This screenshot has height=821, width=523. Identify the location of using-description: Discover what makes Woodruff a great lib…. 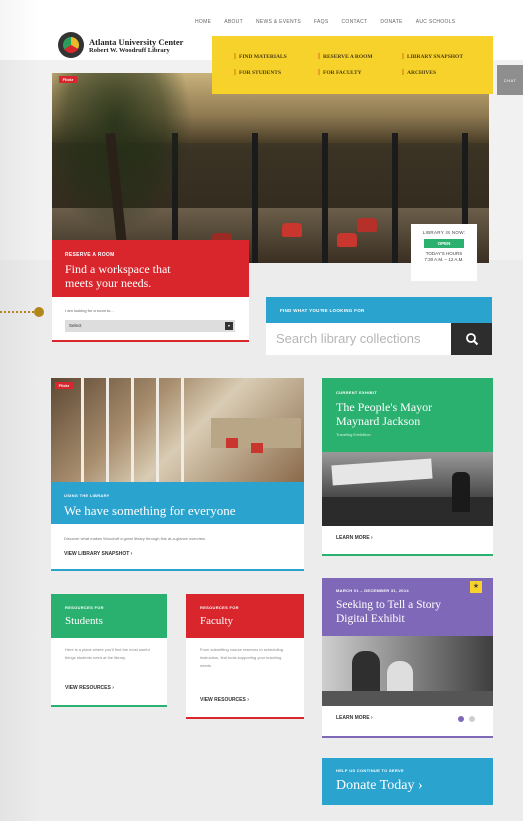
(135, 538).